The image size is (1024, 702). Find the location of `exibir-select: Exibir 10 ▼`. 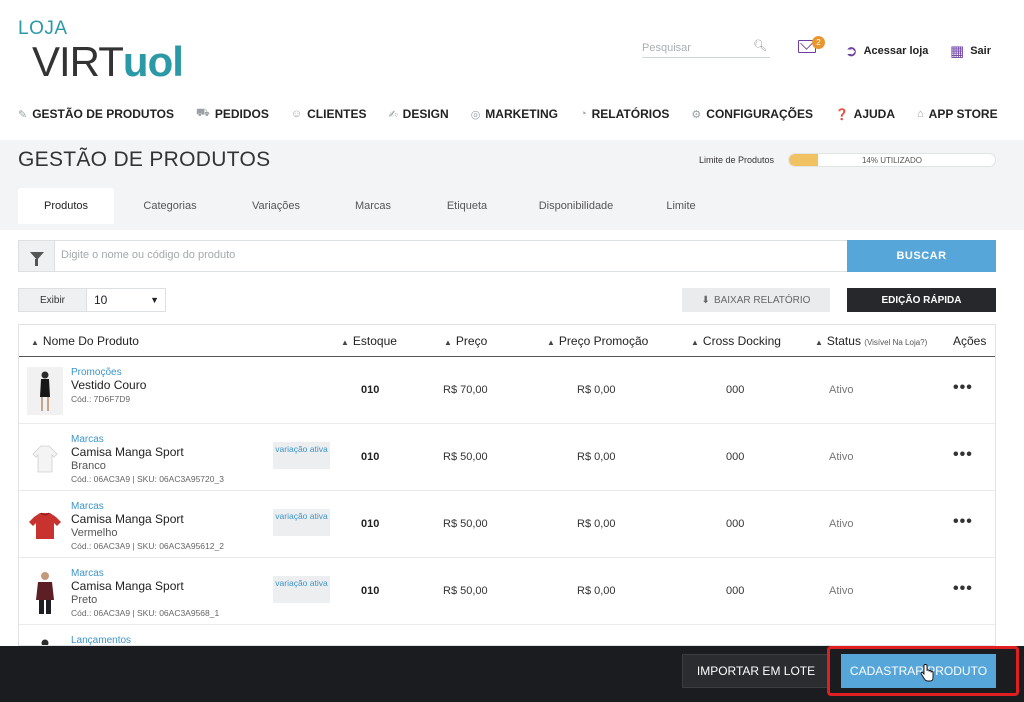

exibir-select: Exibir 10 ▼ is located at coordinates (92, 300).